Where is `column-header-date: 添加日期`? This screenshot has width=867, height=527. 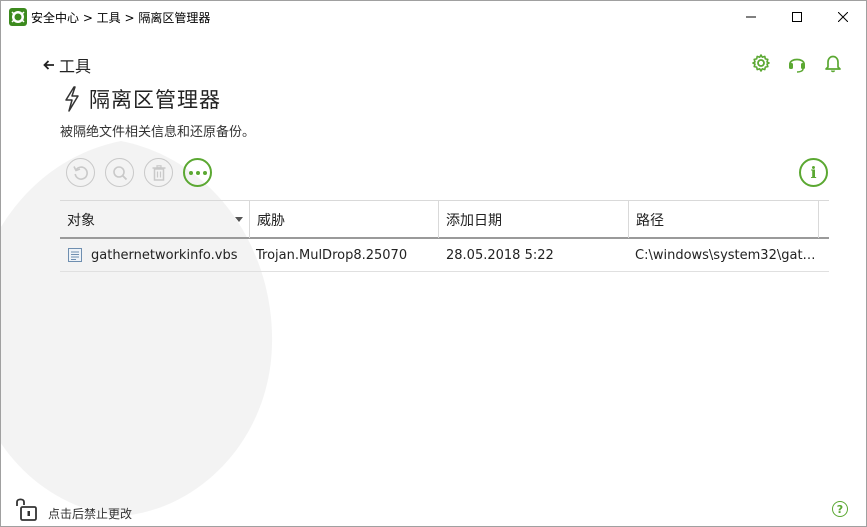 column-header-date: 添加日期 is located at coordinates (534, 219).